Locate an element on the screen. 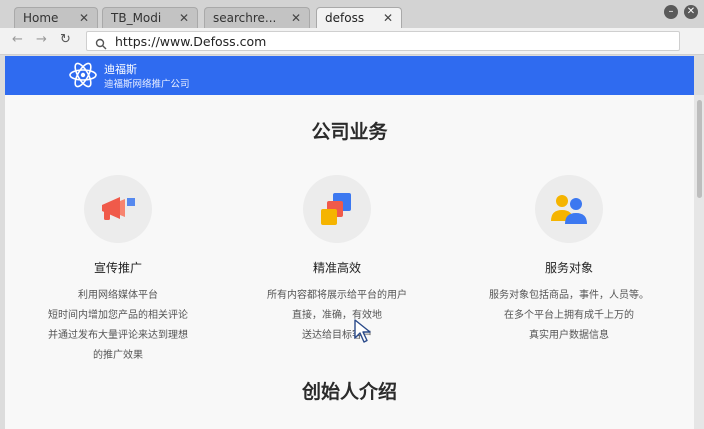 The width and height of the screenshot is (704, 429). reload-icon: ↻ is located at coordinates (65, 39).